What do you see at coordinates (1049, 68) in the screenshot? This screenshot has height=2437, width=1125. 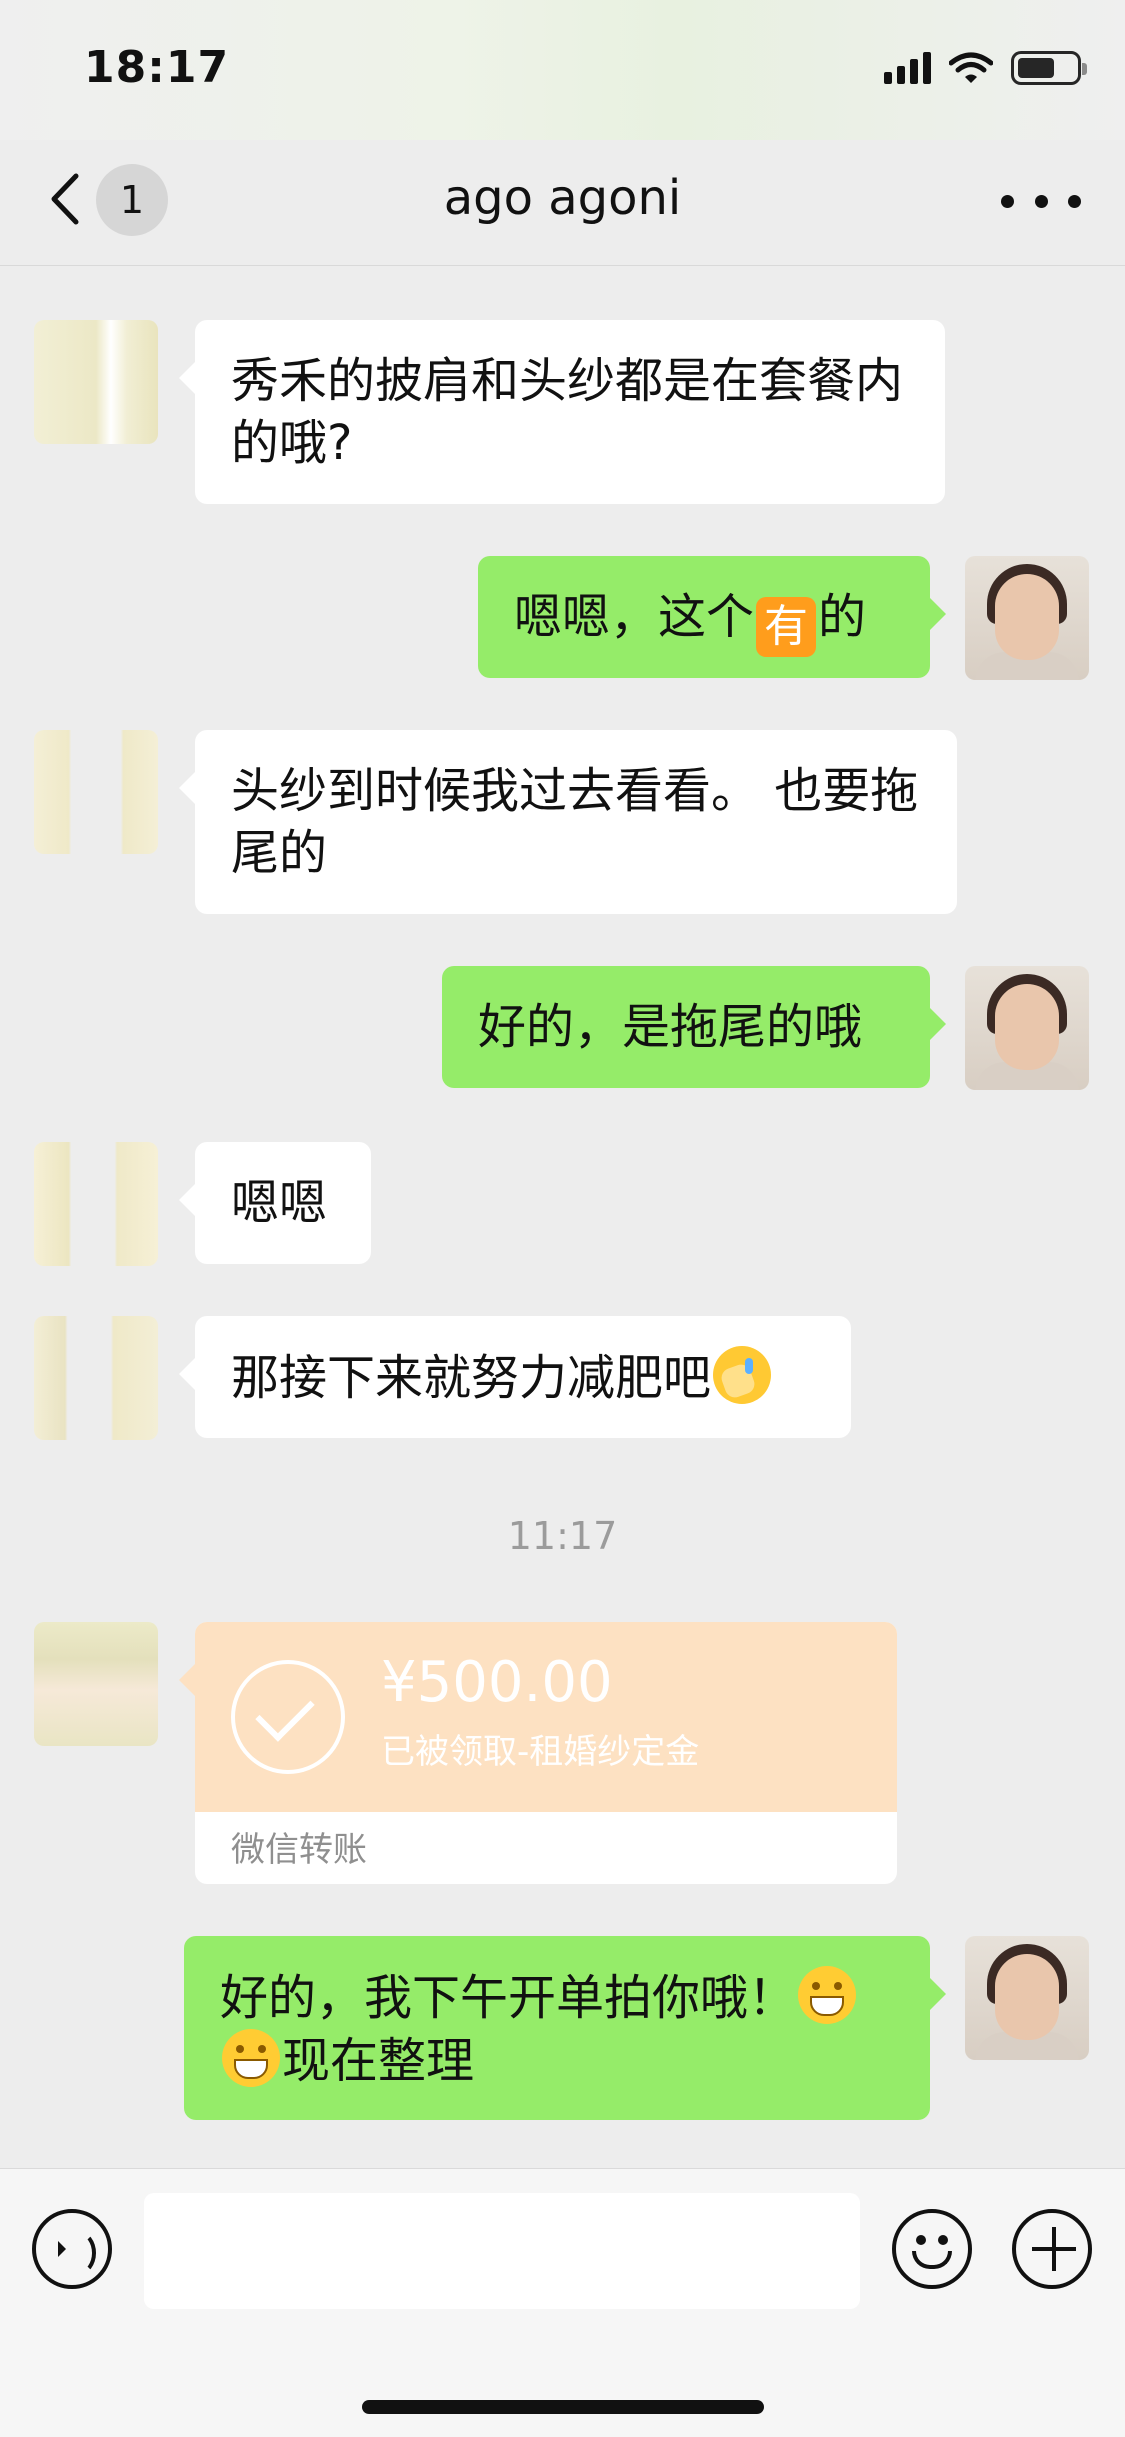 I see `battery-icon` at bounding box center [1049, 68].